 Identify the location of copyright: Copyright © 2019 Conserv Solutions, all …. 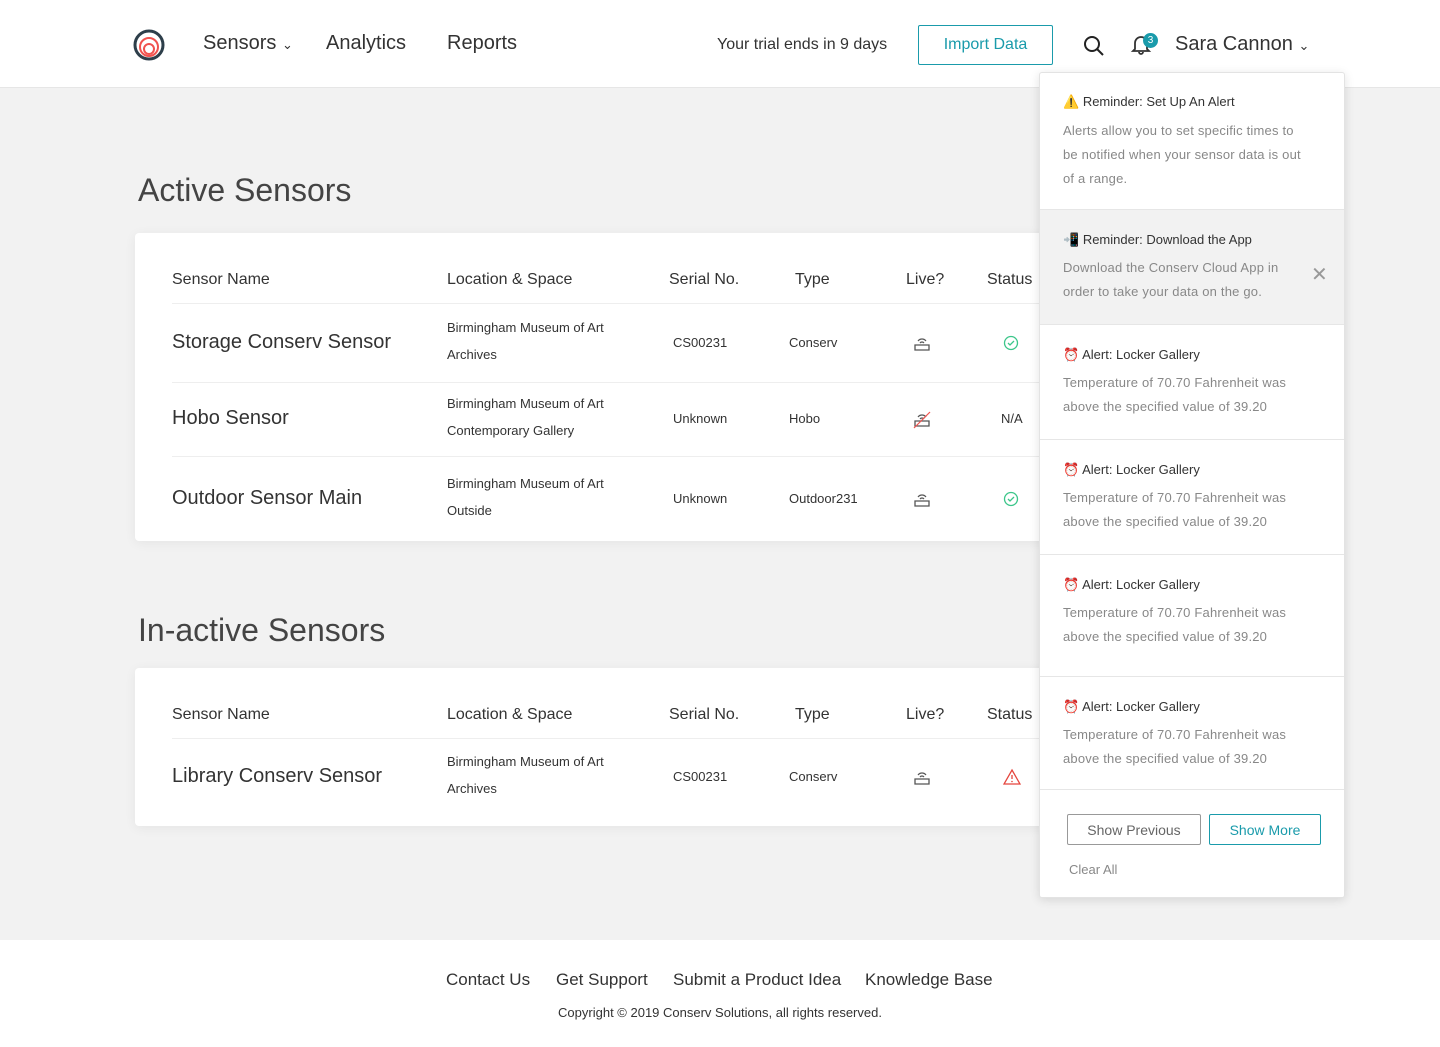
(720, 1012).